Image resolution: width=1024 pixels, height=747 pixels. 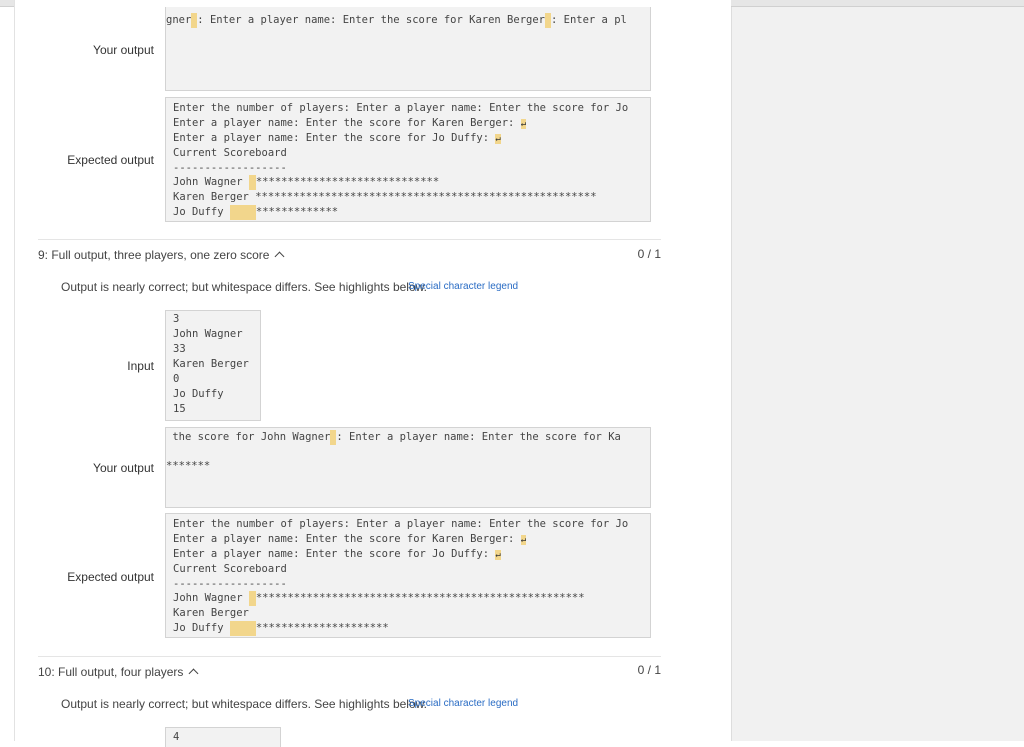 What do you see at coordinates (211, 613) in the screenshot?
I see `expected-line: Karen Berger` at bounding box center [211, 613].